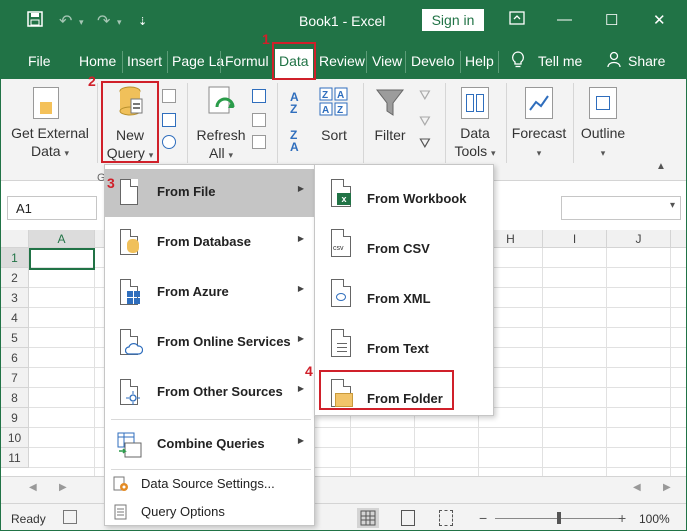  I want to click on menu-item-from-text: From Text, so click(404, 343).